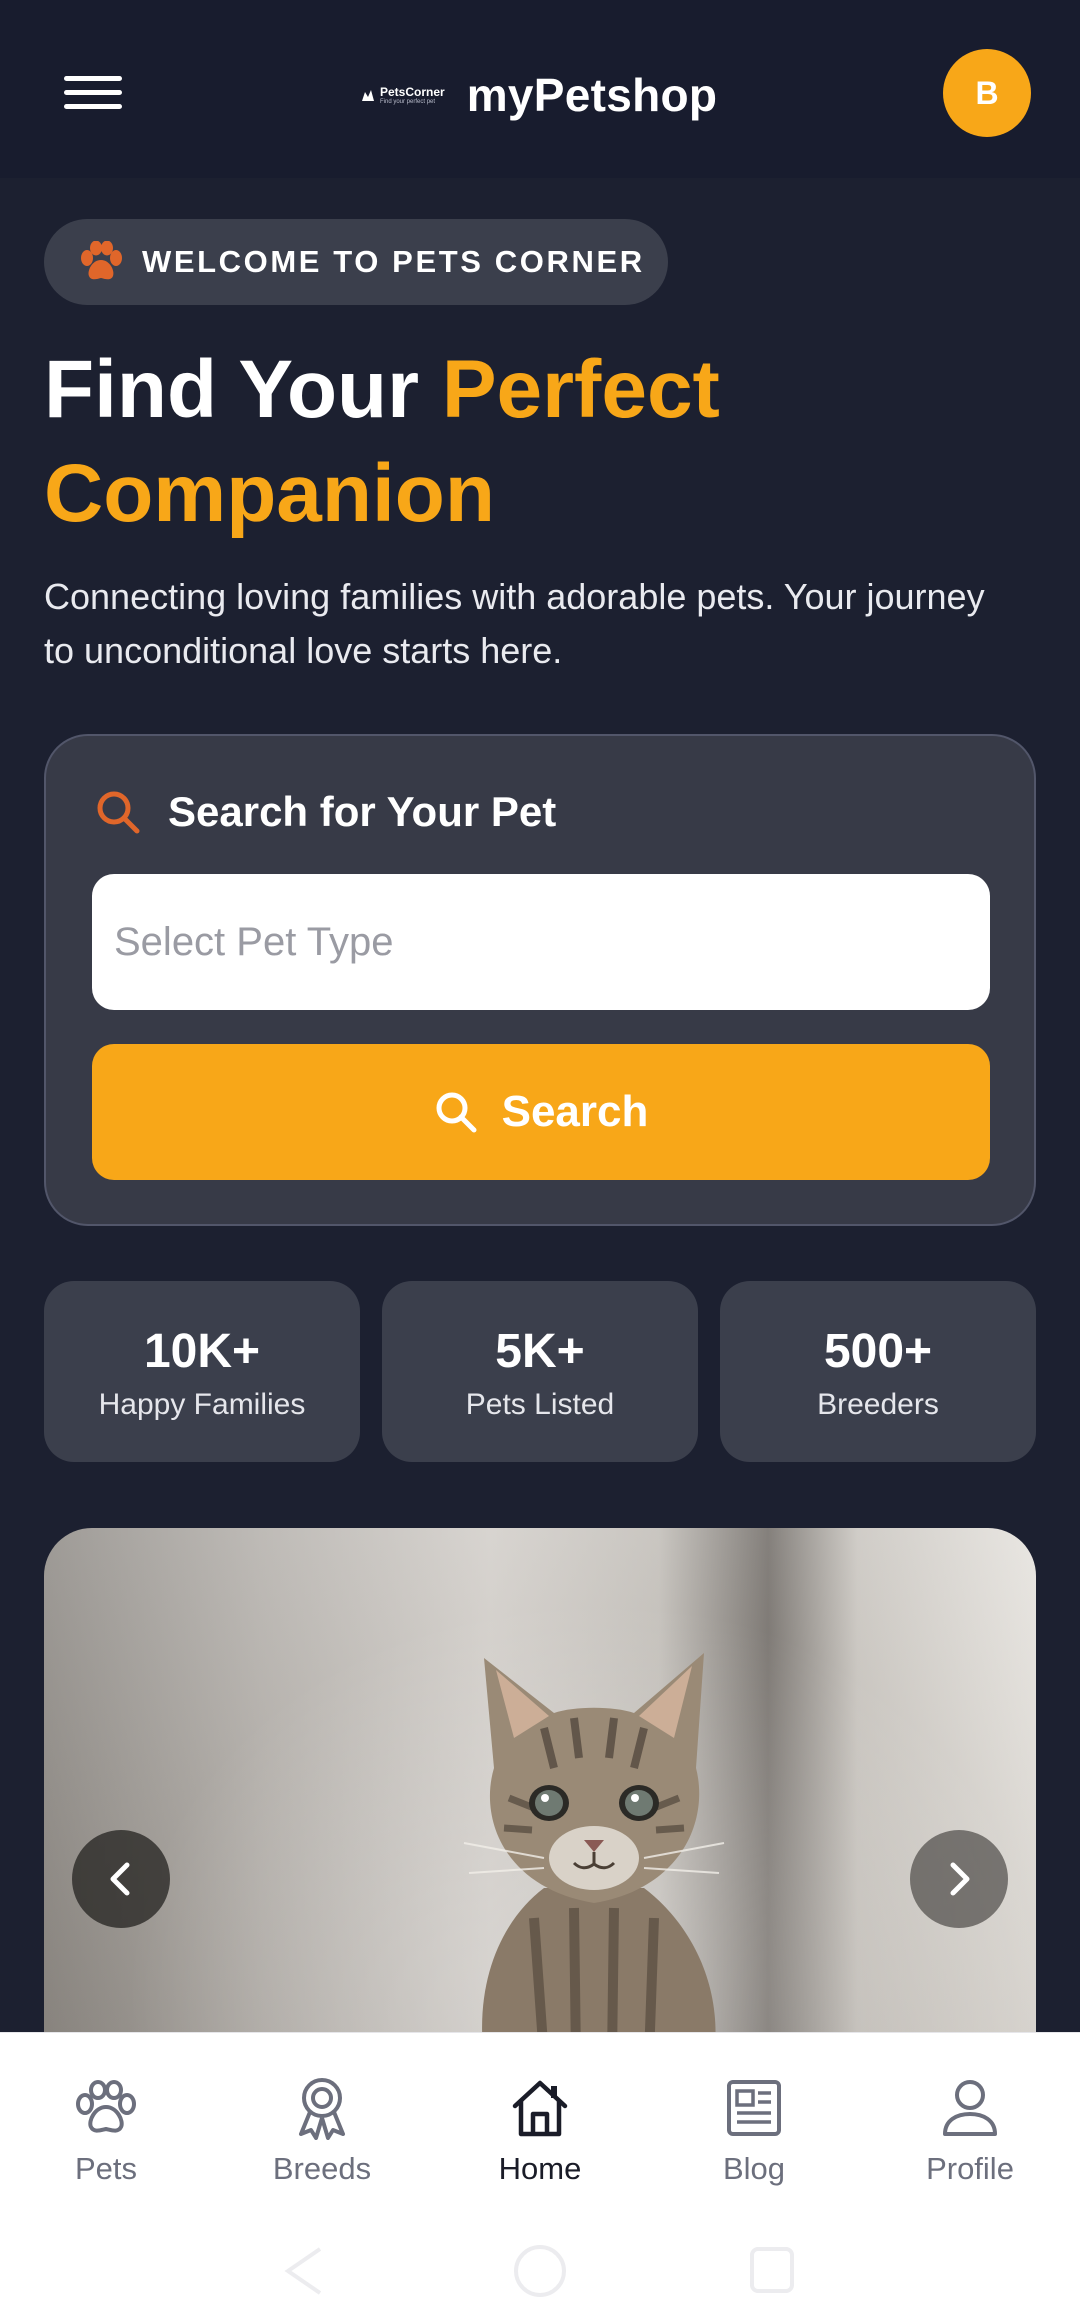  Describe the element at coordinates (106, 2168) in the screenshot. I see `nav-item-label: Pets` at that location.